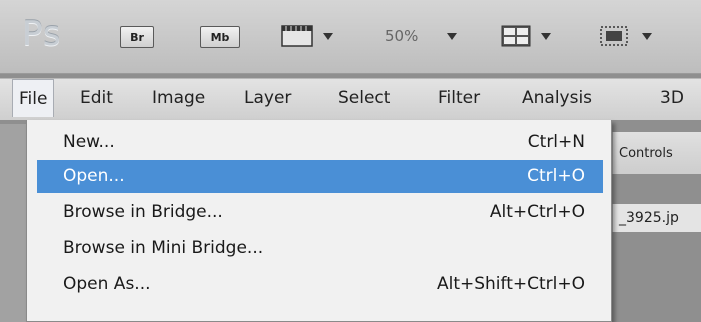 The height and width of the screenshot is (322, 701). Describe the element at coordinates (42, 34) in the screenshot. I see `photoshop-logo: Ps` at that location.